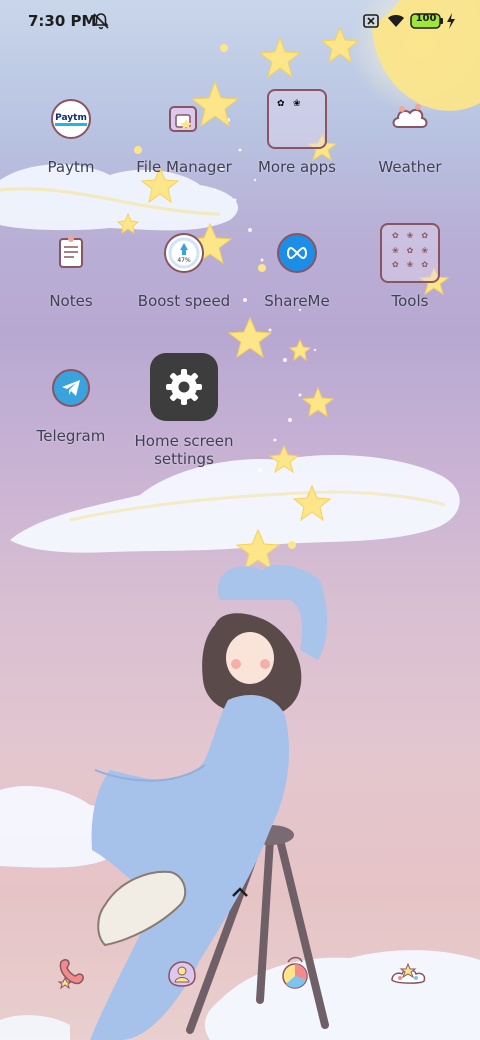  What do you see at coordinates (184, 387) in the screenshot?
I see `gear-icon` at bounding box center [184, 387].